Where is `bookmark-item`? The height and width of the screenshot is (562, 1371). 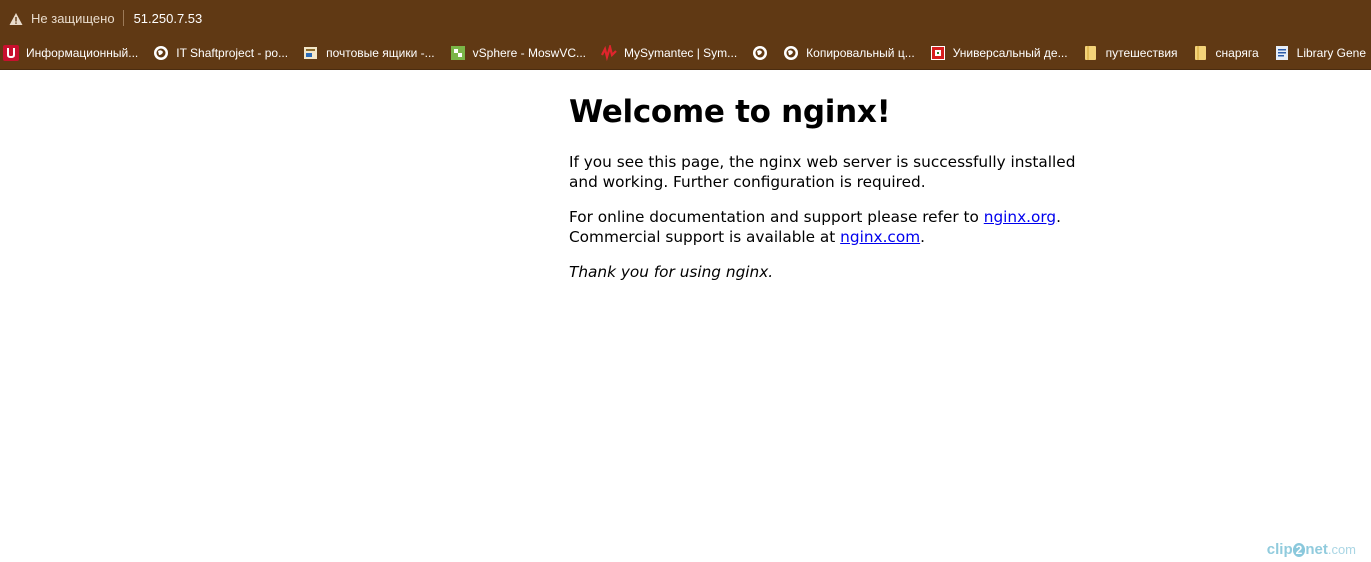 bookmark-item is located at coordinates (766, 53).